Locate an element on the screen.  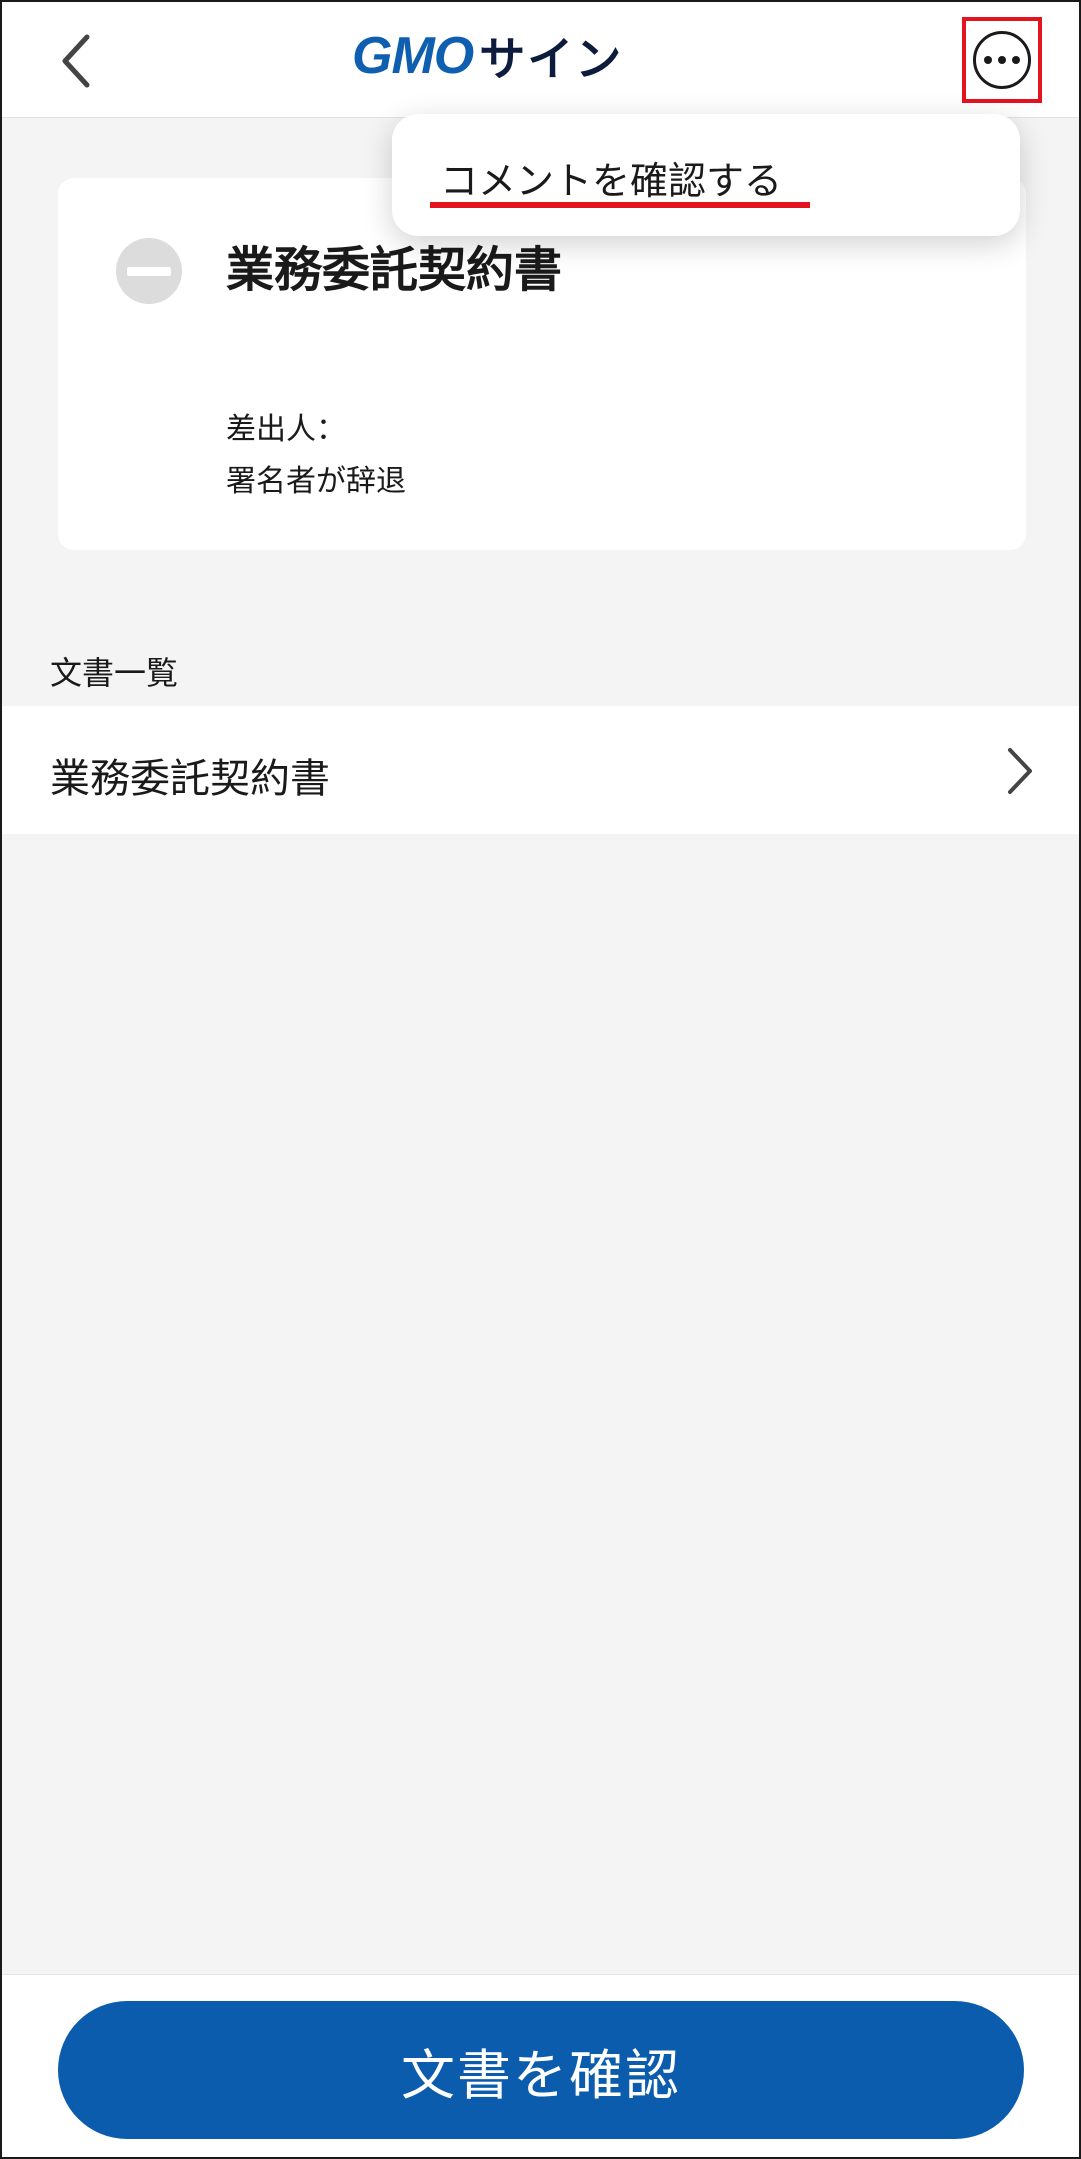
declined-icon is located at coordinates (149, 271).